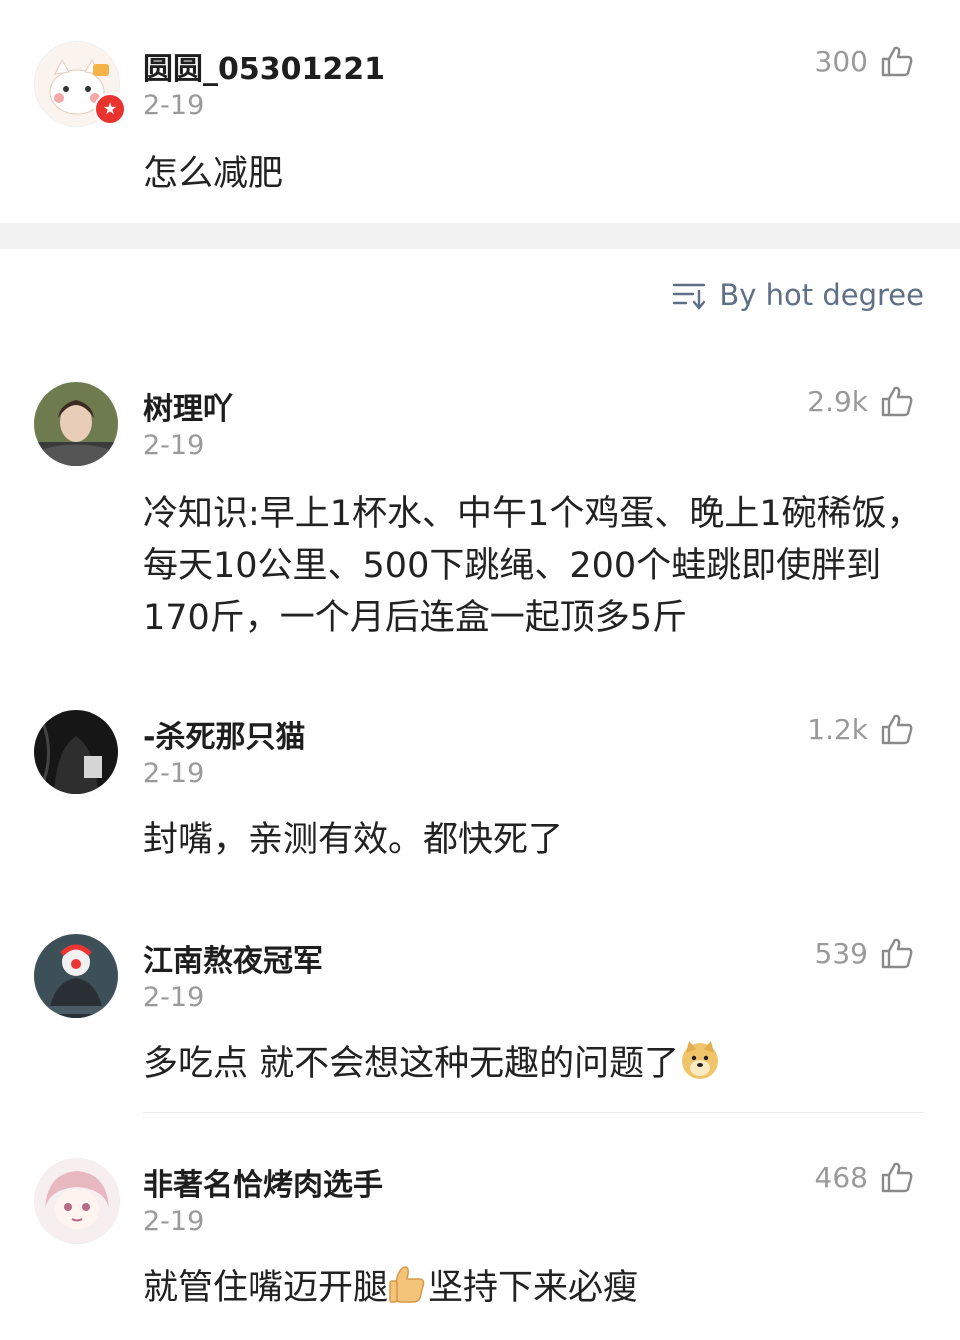 This screenshot has height=1340, width=960. What do you see at coordinates (213, 174) in the screenshot?
I see `comment-text: 怎么减肥` at bounding box center [213, 174].